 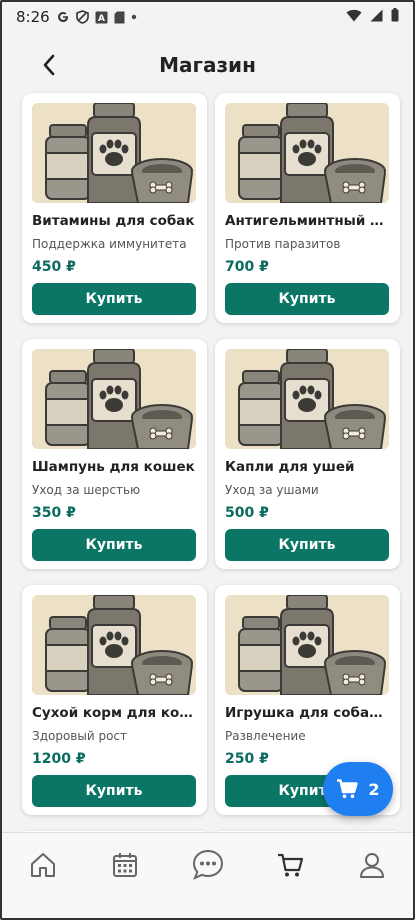 What do you see at coordinates (86, 490) in the screenshot?
I see `product-description: Уход за шерстью` at bounding box center [86, 490].